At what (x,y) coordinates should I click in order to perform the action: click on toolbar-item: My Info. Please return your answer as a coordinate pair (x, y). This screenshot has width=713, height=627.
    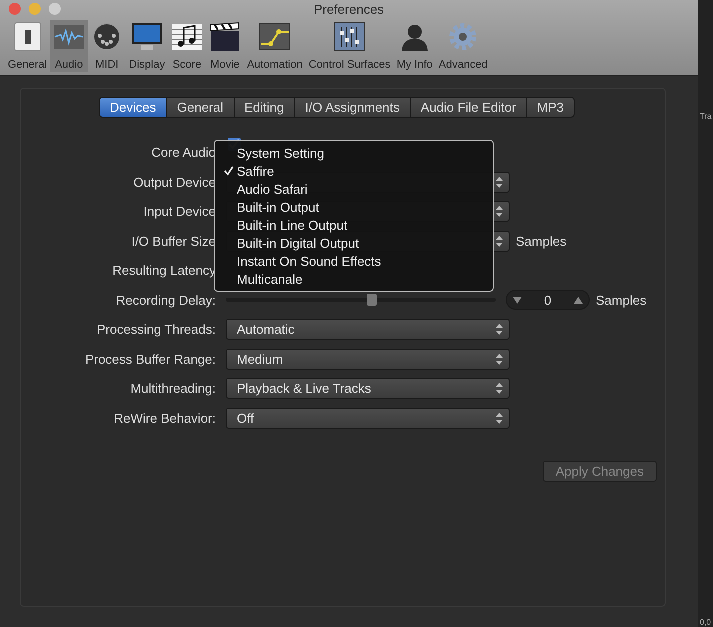
    Looking at the image, I should click on (415, 46).